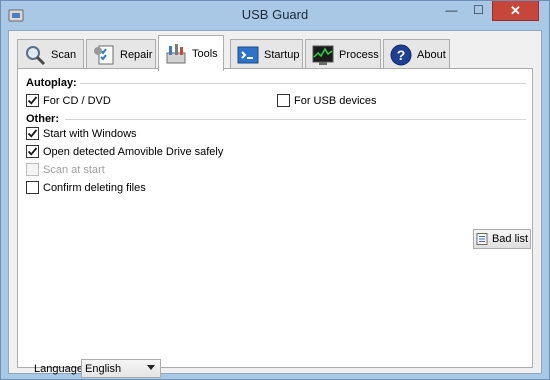 The height and width of the screenshot is (380, 550). I want to click on maximize-button: ☐, so click(478, 11).